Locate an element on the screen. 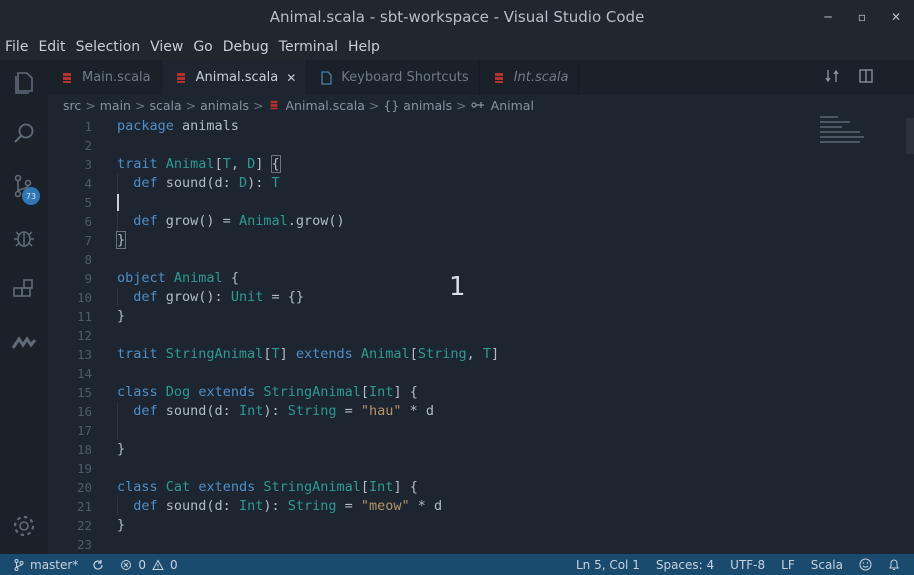  menu-terminal: Terminal is located at coordinates (308, 47).